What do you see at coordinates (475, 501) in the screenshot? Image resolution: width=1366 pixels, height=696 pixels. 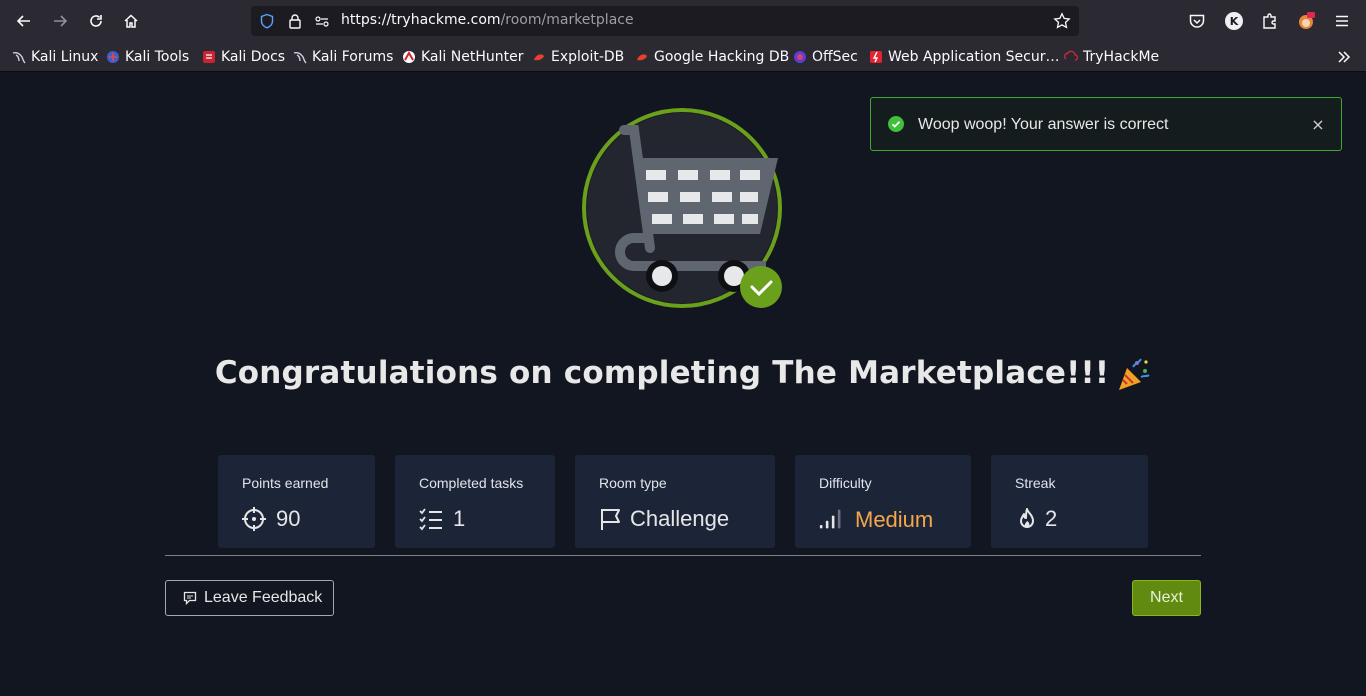 I see `stat-card-completed-tasks: Completed tasks 1` at bounding box center [475, 501].